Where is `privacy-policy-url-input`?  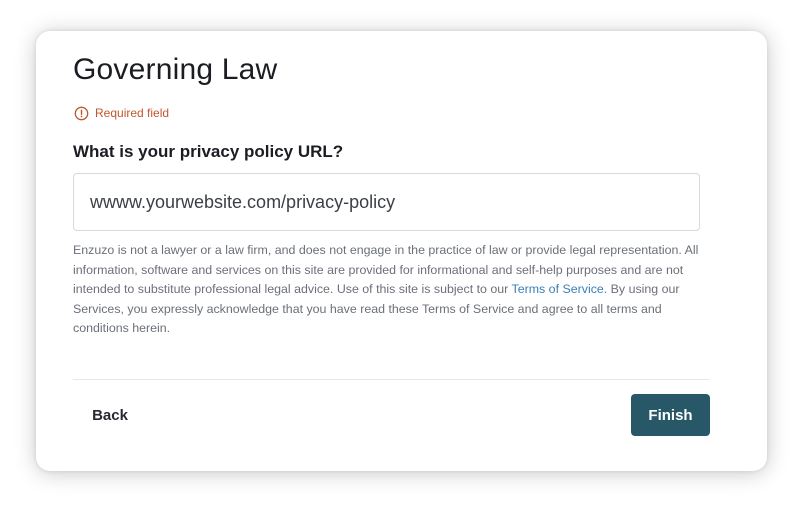 privacy-policy-url-input is located at coordinates (386, 202).